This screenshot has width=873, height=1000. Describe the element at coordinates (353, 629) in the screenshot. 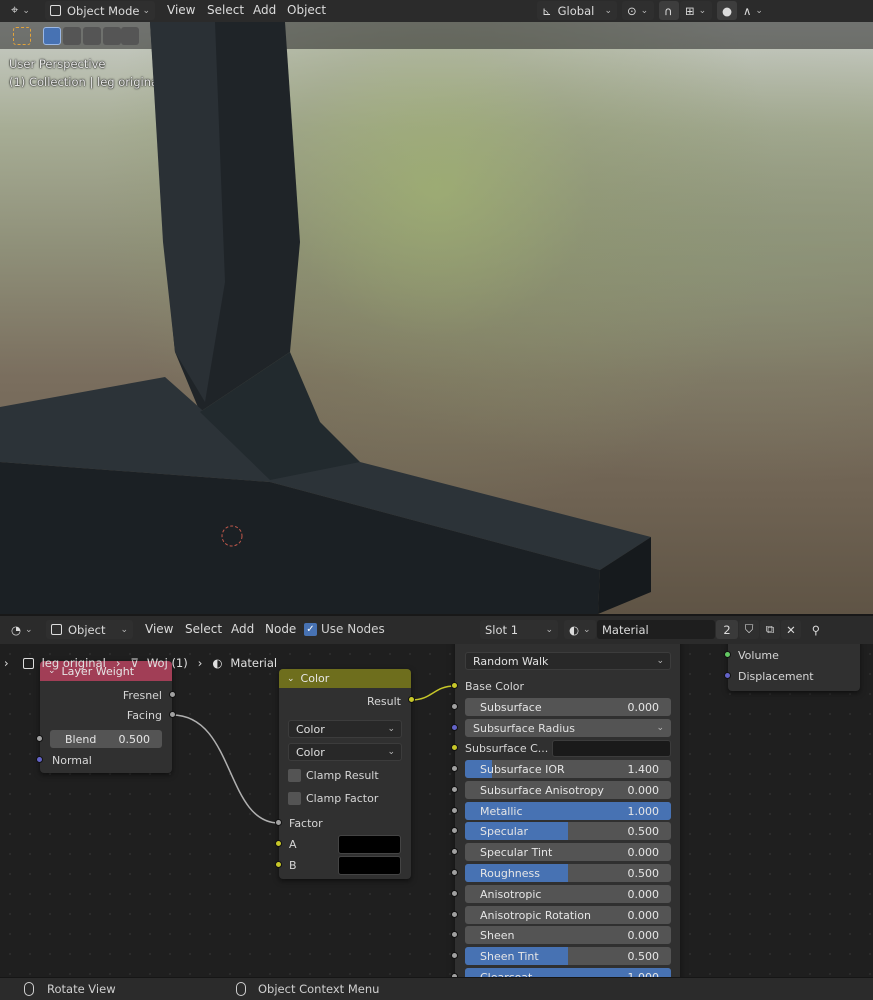

I see `use-nodes-label: Use Nodes` at that location.